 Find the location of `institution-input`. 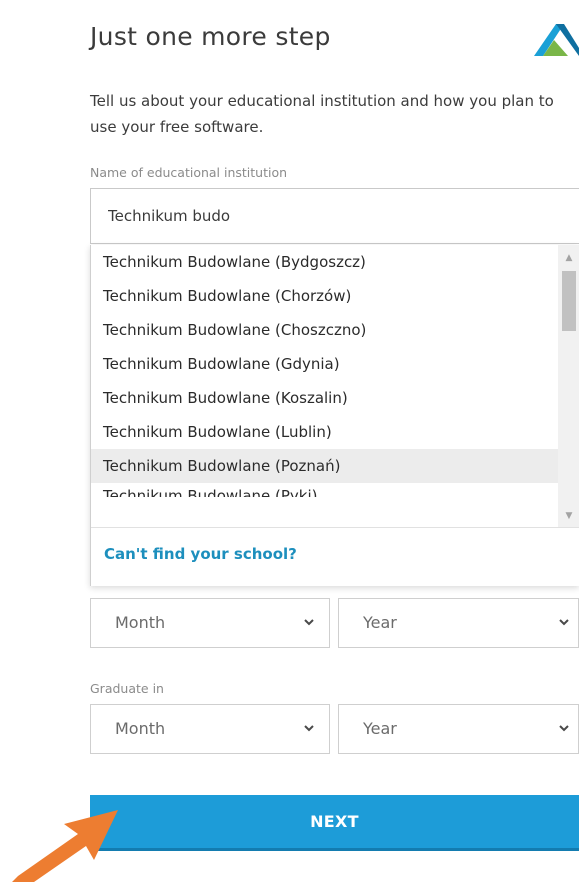

institution-input is located at coordinates (334, 216).